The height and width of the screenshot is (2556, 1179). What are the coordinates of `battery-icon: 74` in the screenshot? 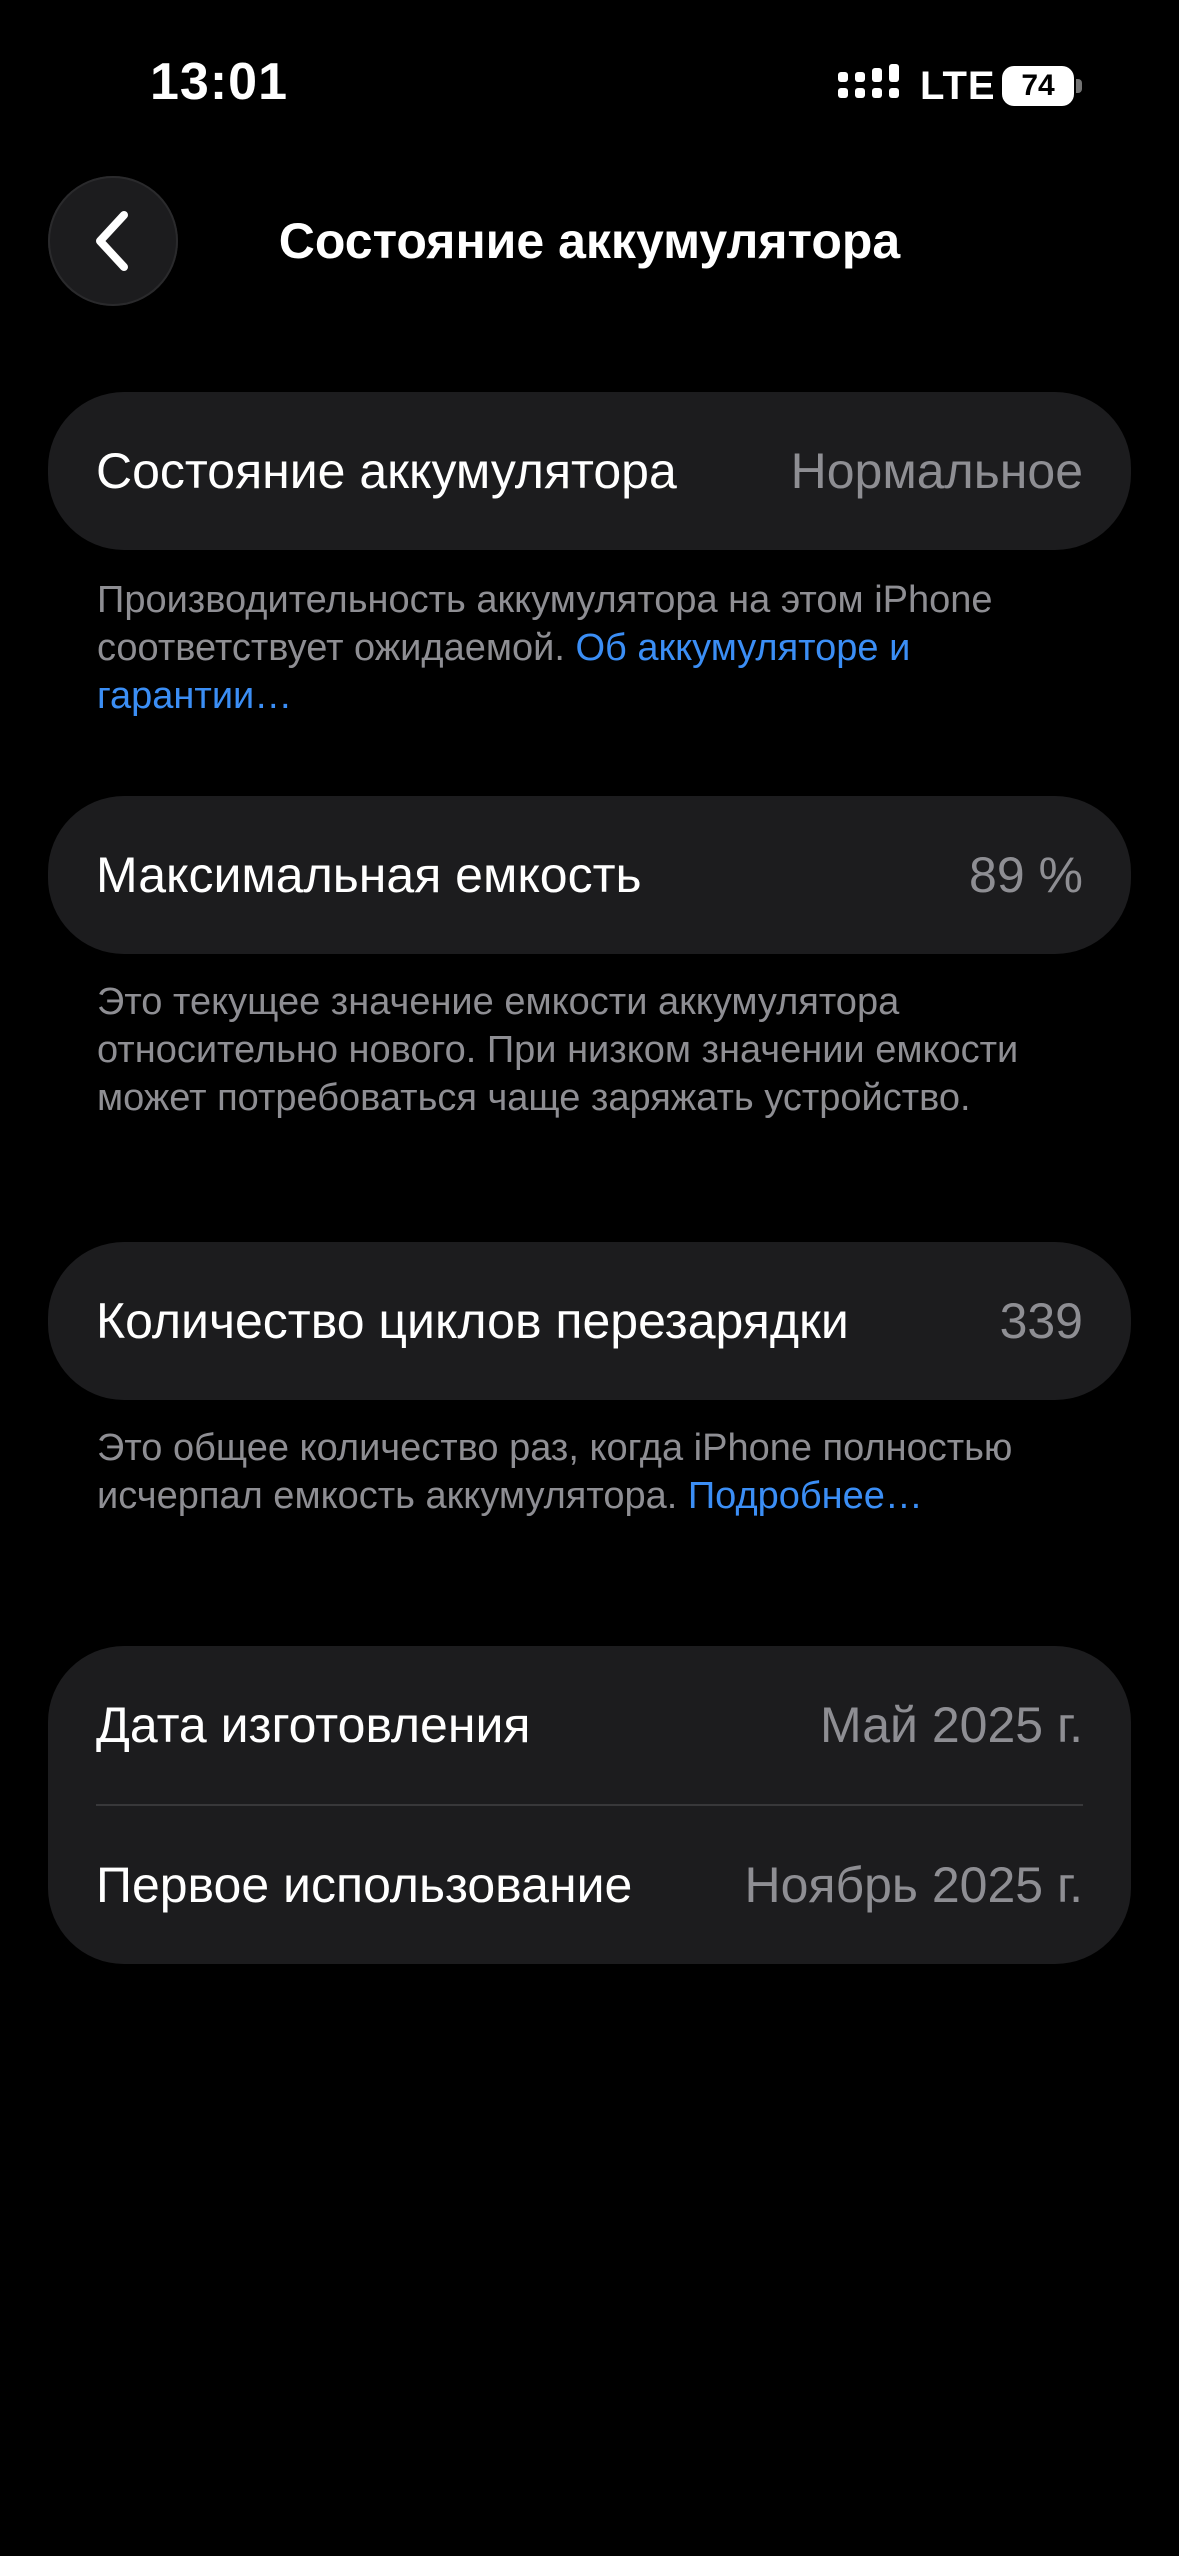 It's located at (1042, 86).